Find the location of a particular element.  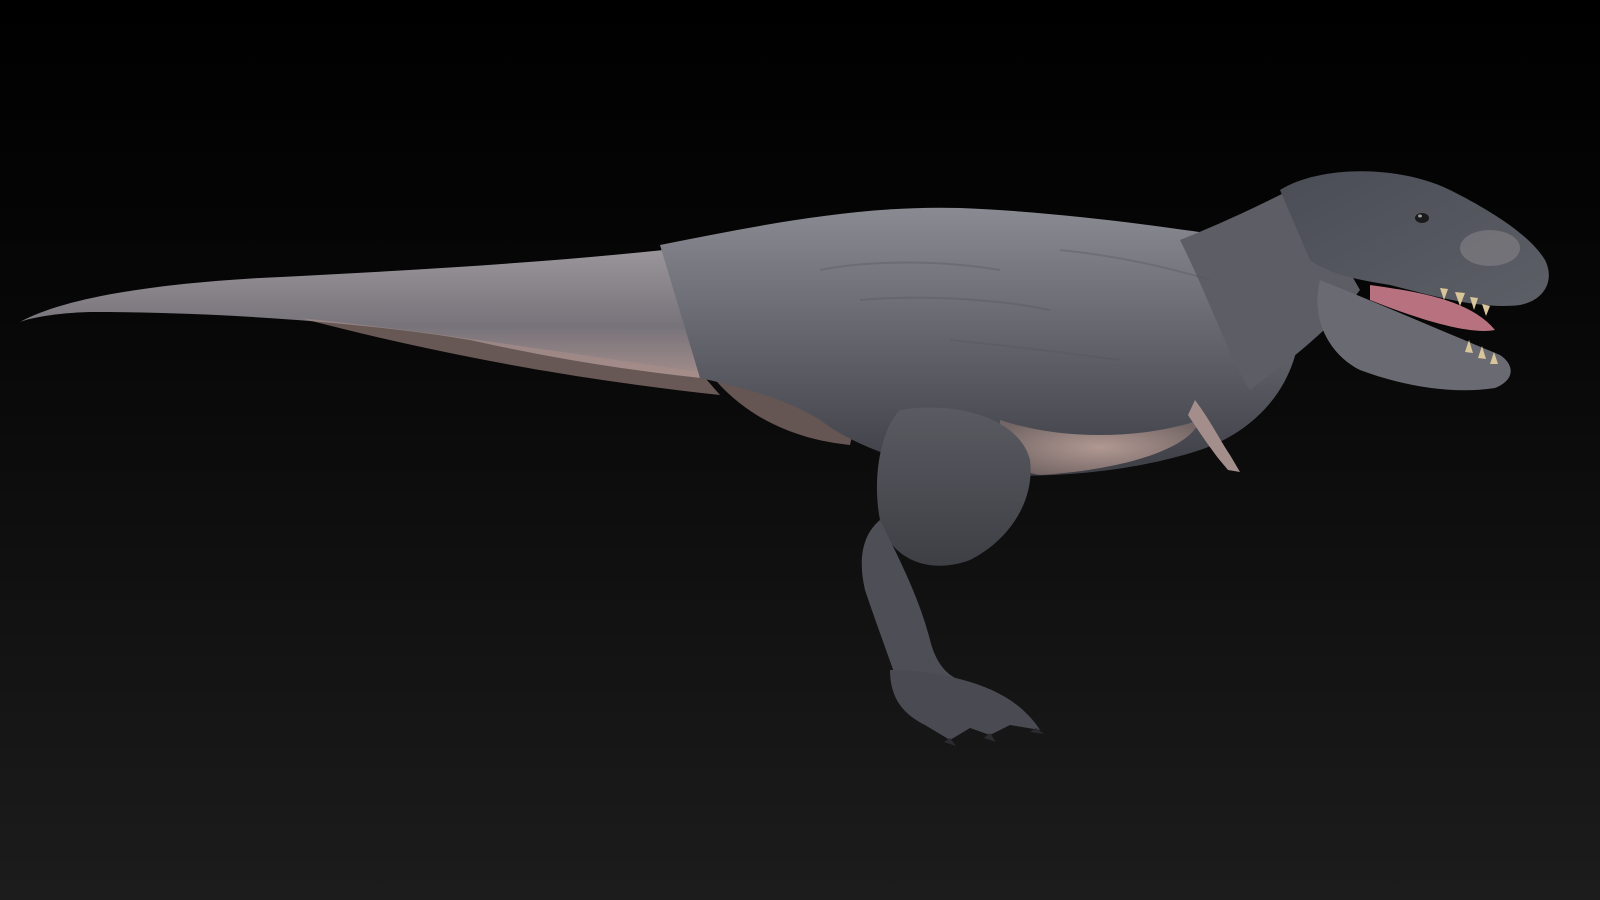

snout-highlight is located at coordinates (1490, 248).